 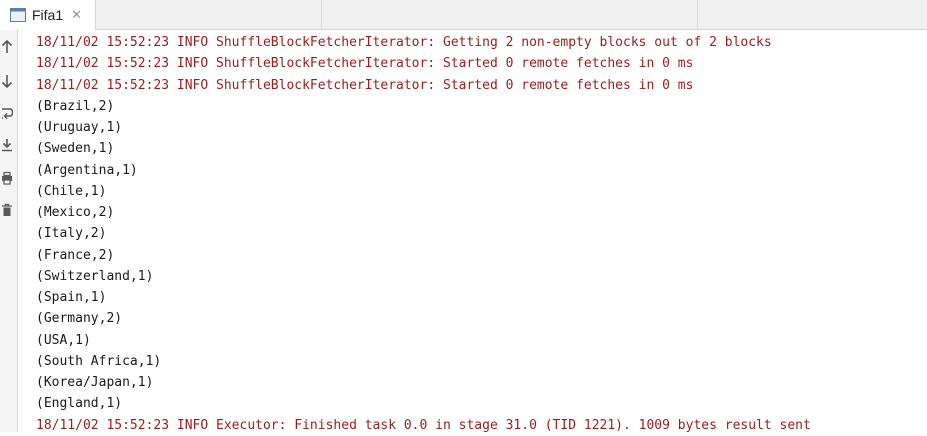 I want to click on print-icon, so click(x=7, y=178).